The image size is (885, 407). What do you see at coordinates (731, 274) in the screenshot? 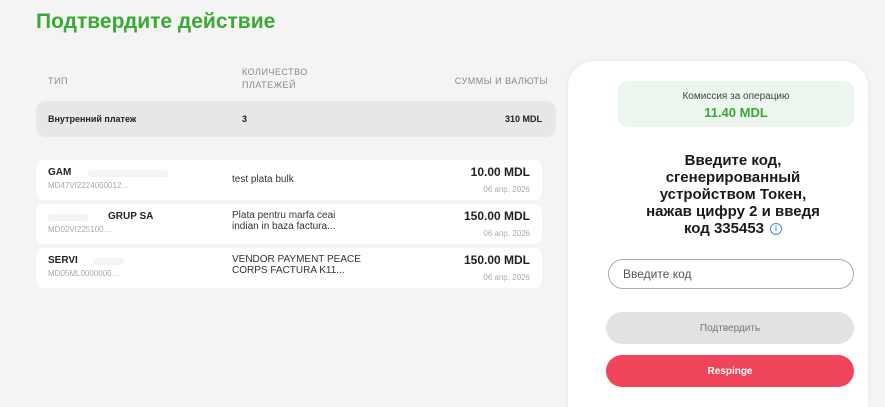
I see `code-input` at bounding box center [731, 274].